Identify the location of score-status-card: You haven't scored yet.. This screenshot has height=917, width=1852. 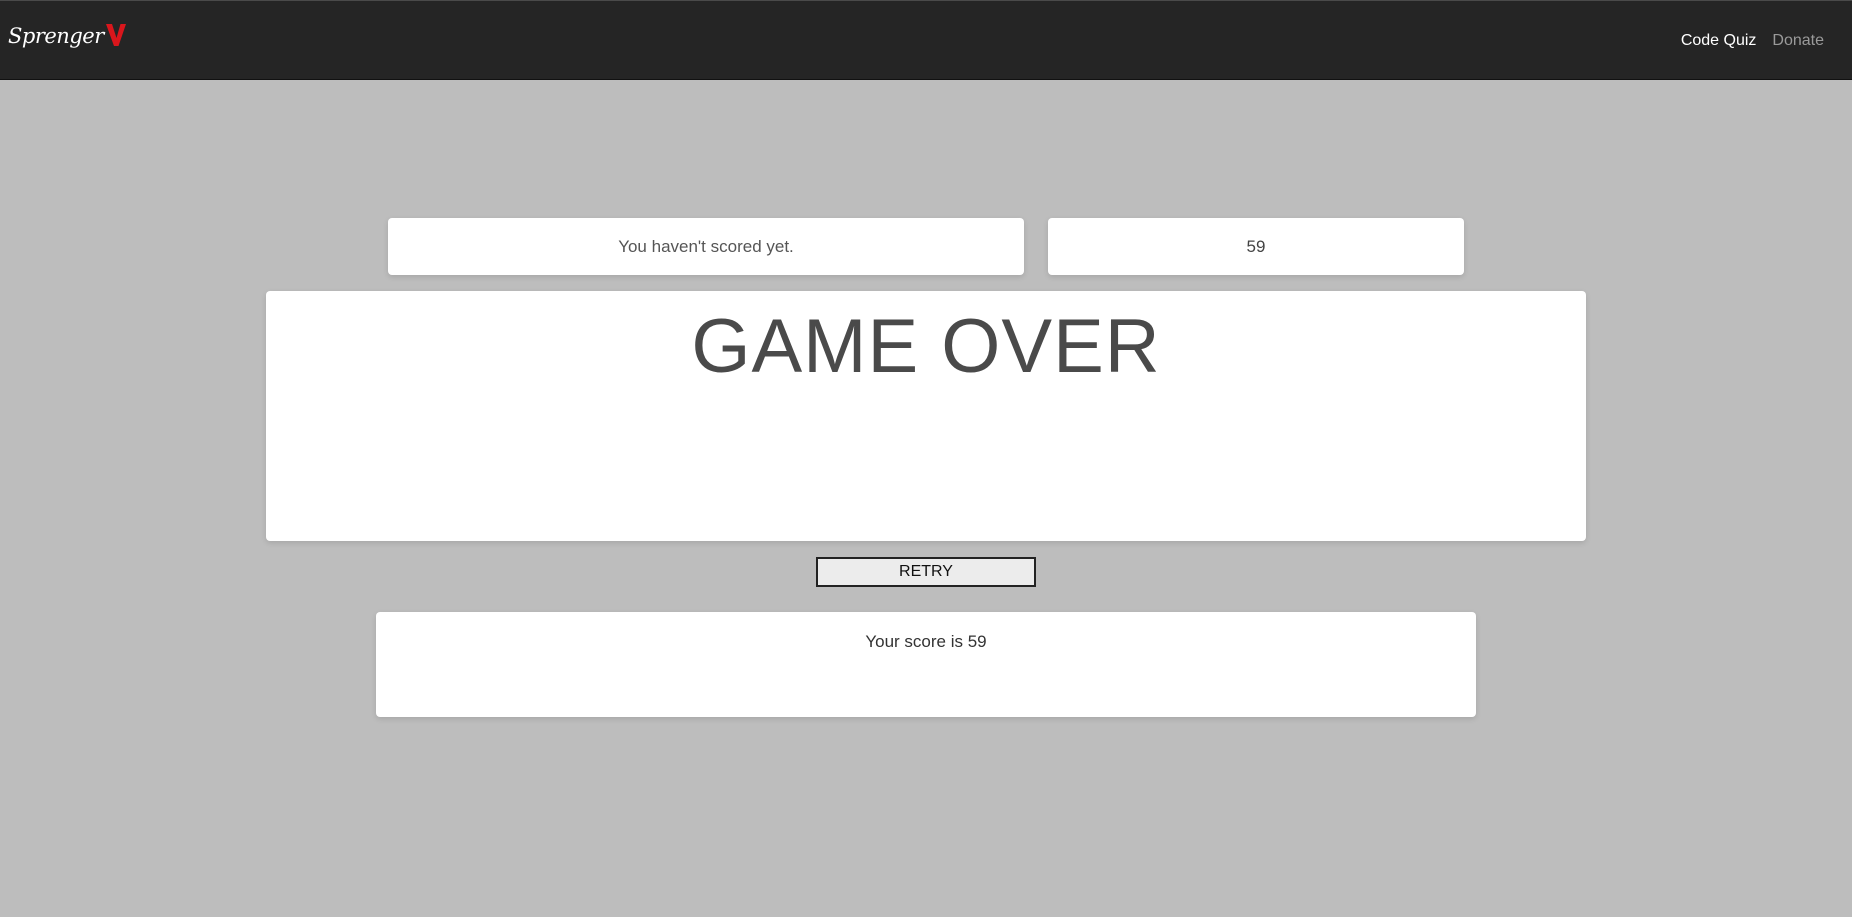
(706, 246).